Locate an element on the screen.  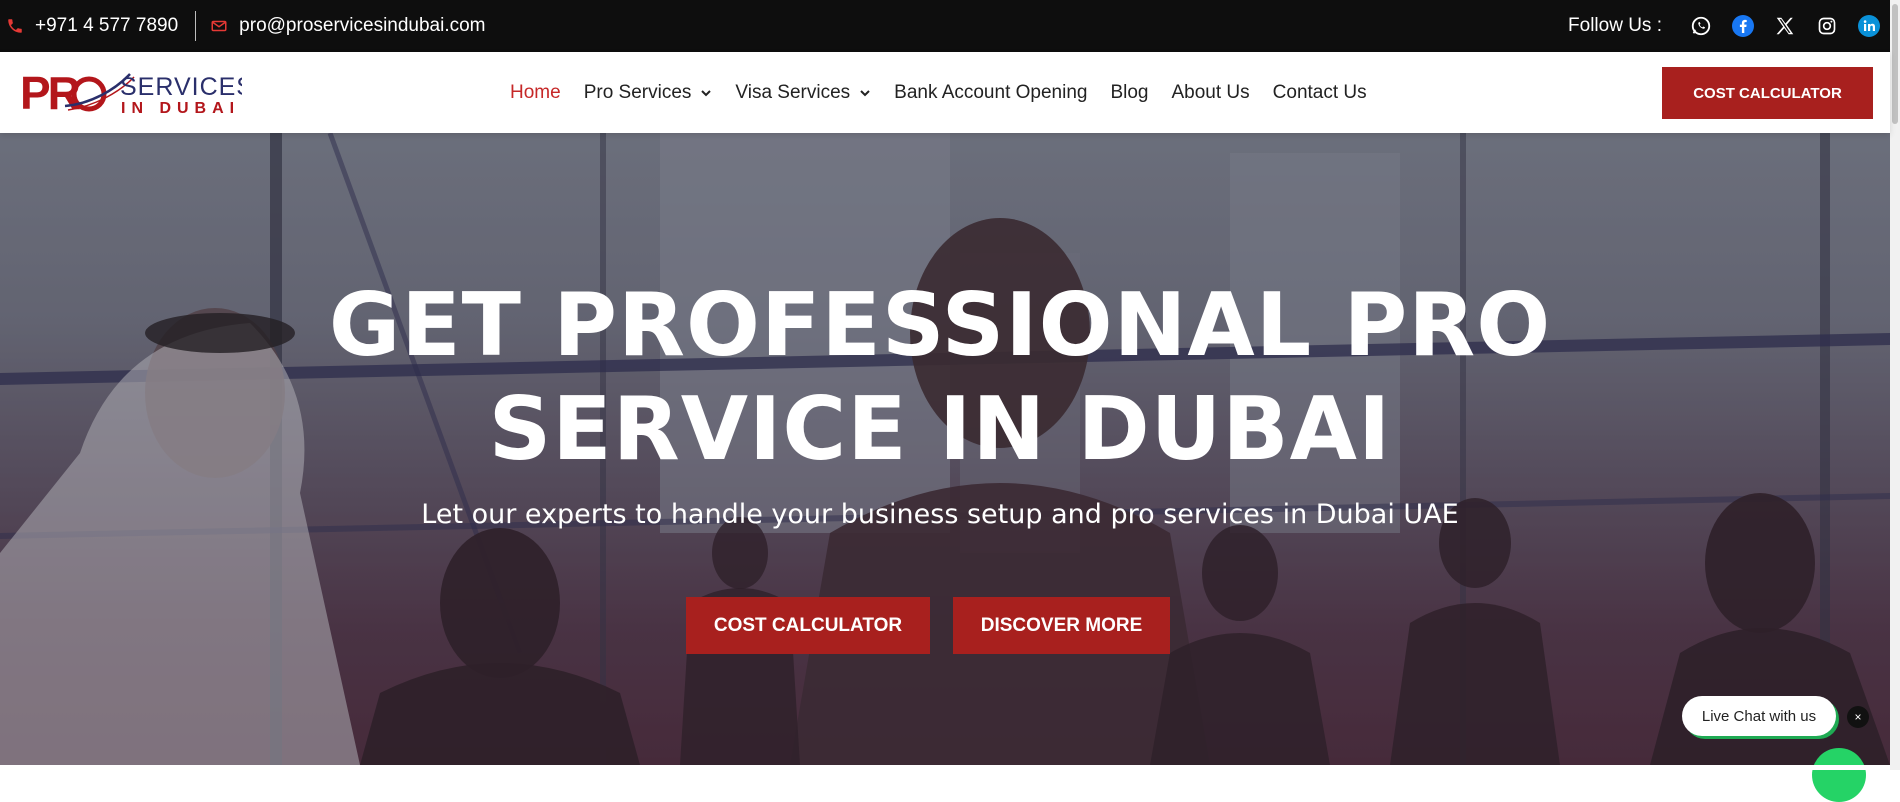
whatsapp-chat-icon is located at coordinates (1839, 775).